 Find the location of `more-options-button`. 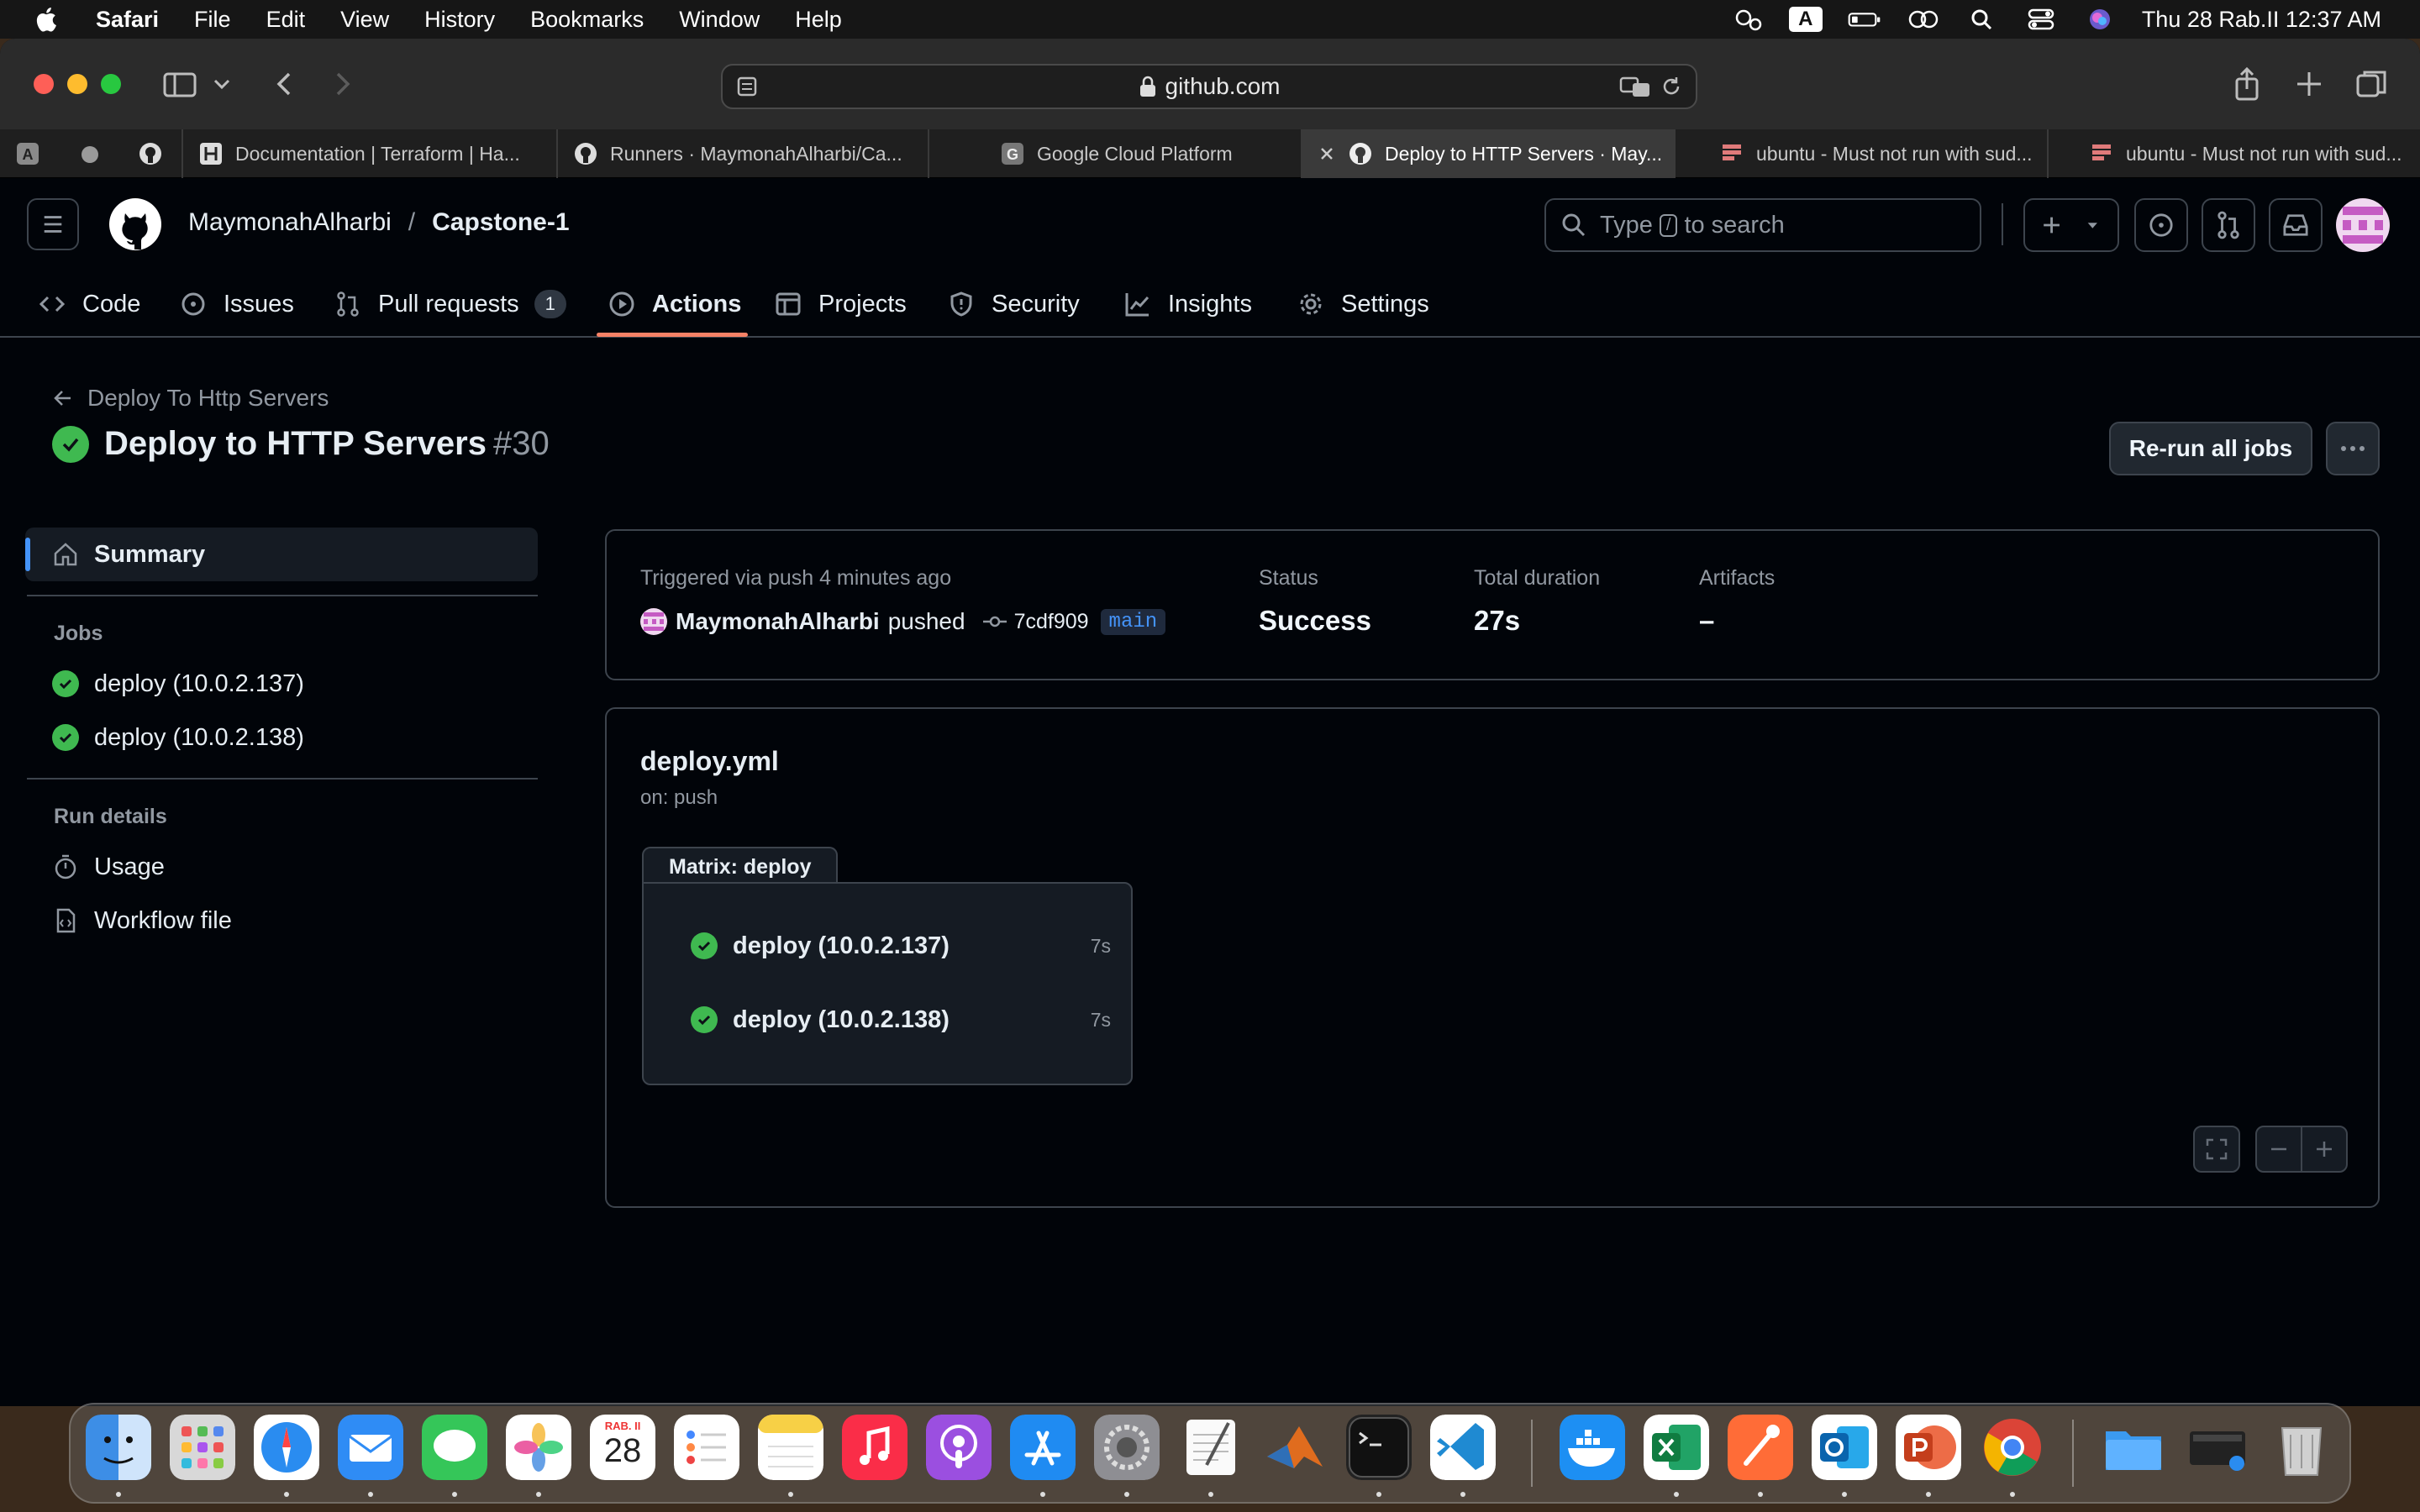

more-options-button is located at coordinates (2353, 448).